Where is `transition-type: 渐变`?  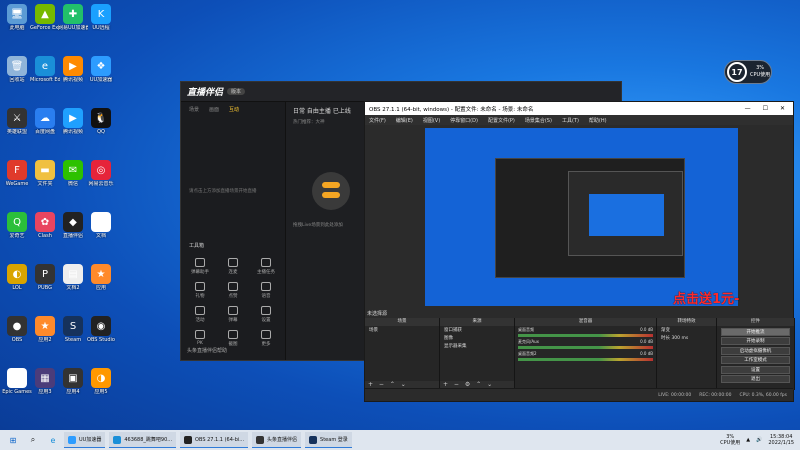 transition-type: 渐变 is located at coordinates (686, 330).